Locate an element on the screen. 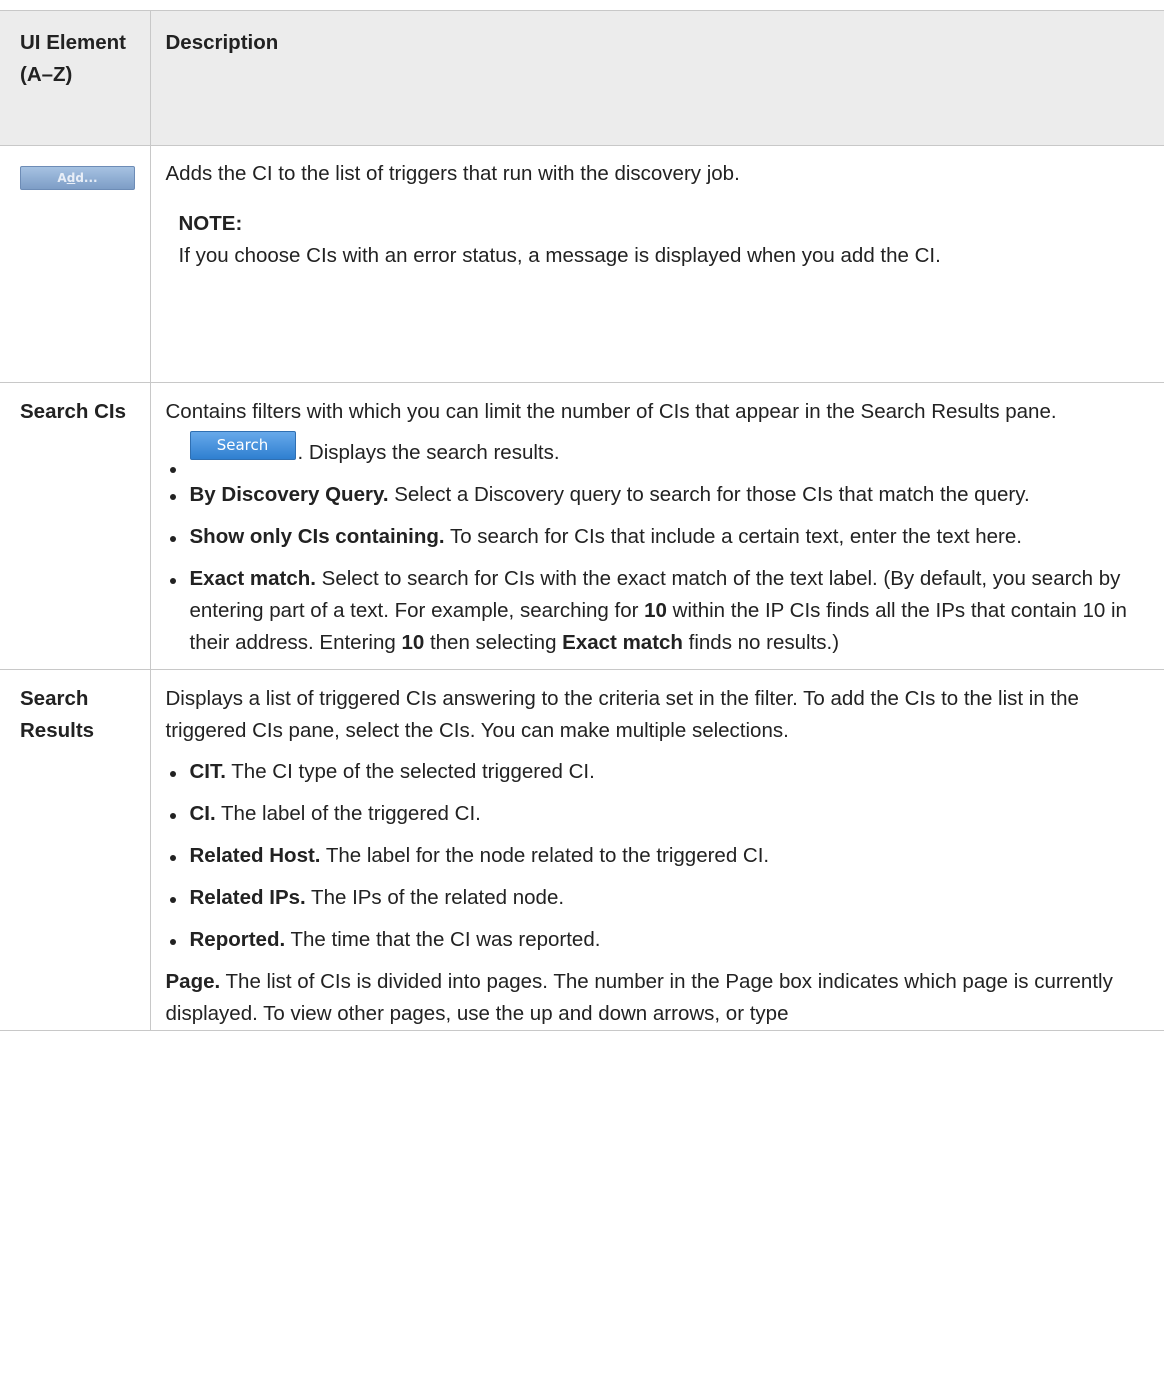  term-exact-match: Exact match. is located at coordinates (252, 578).